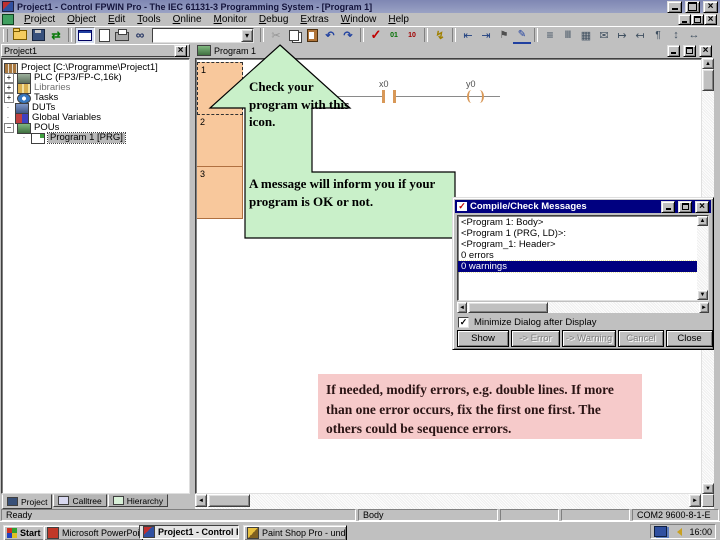  What do you see at coordinates (486, 35) in the screenshot?
I see `indent-icon` at bounding box center [486, 35].